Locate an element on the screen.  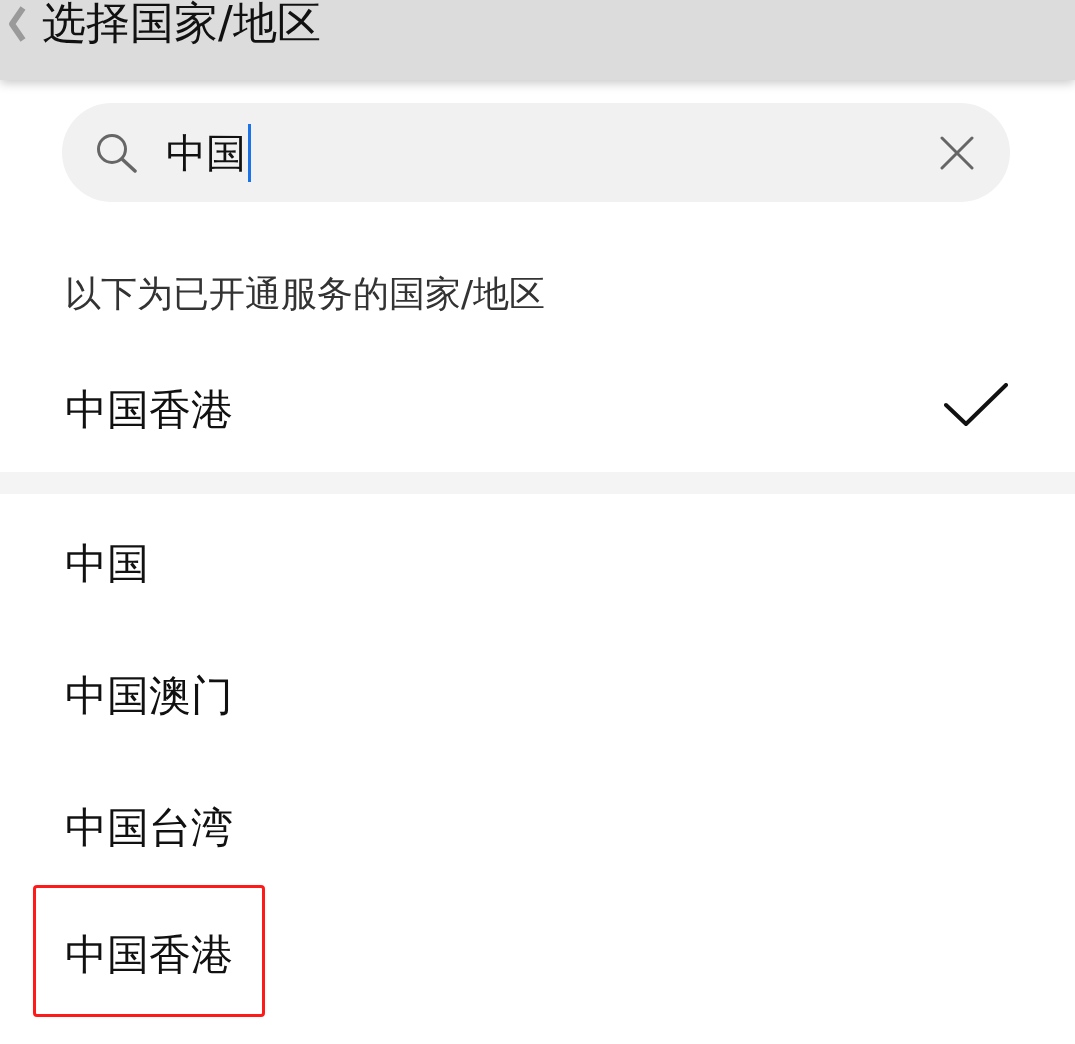
search-field: 中国 is located at coordinates (536, 152).